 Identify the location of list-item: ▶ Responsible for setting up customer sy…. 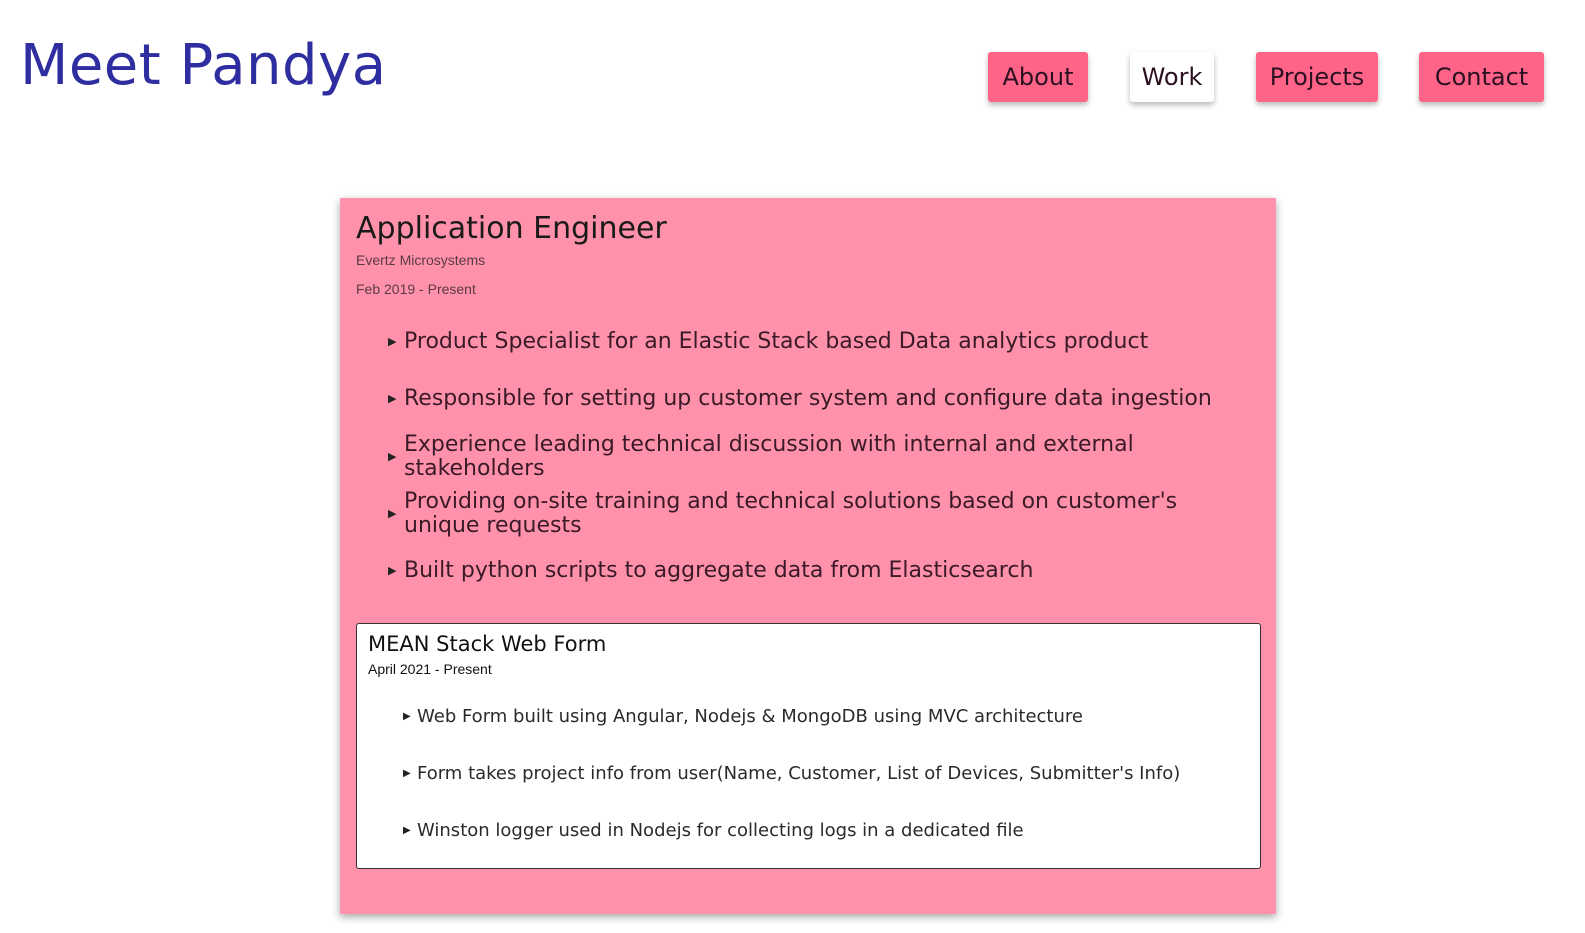
(808, 399).